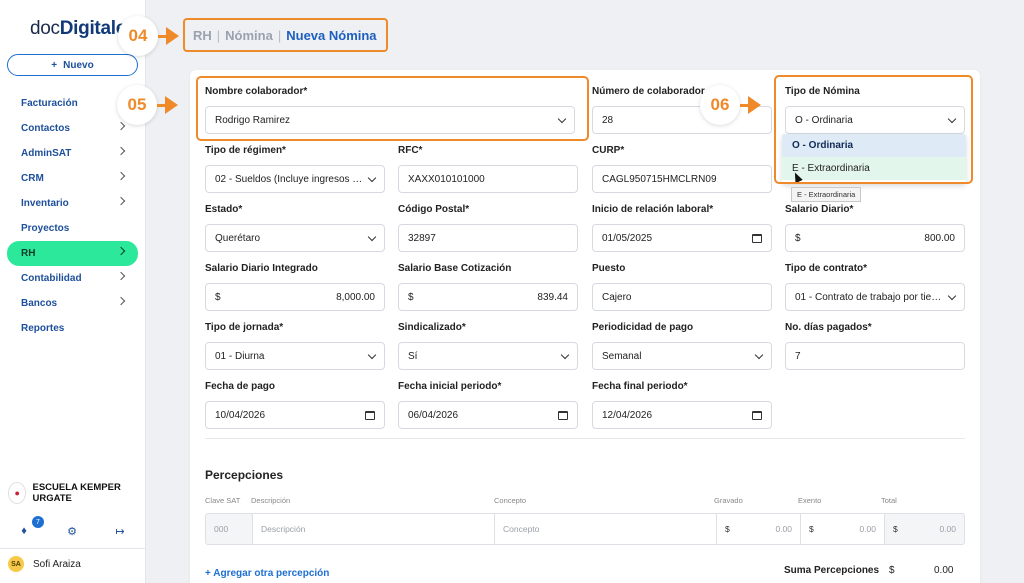  I want to click on organization-logo-icon: ●, so click(17, 493).